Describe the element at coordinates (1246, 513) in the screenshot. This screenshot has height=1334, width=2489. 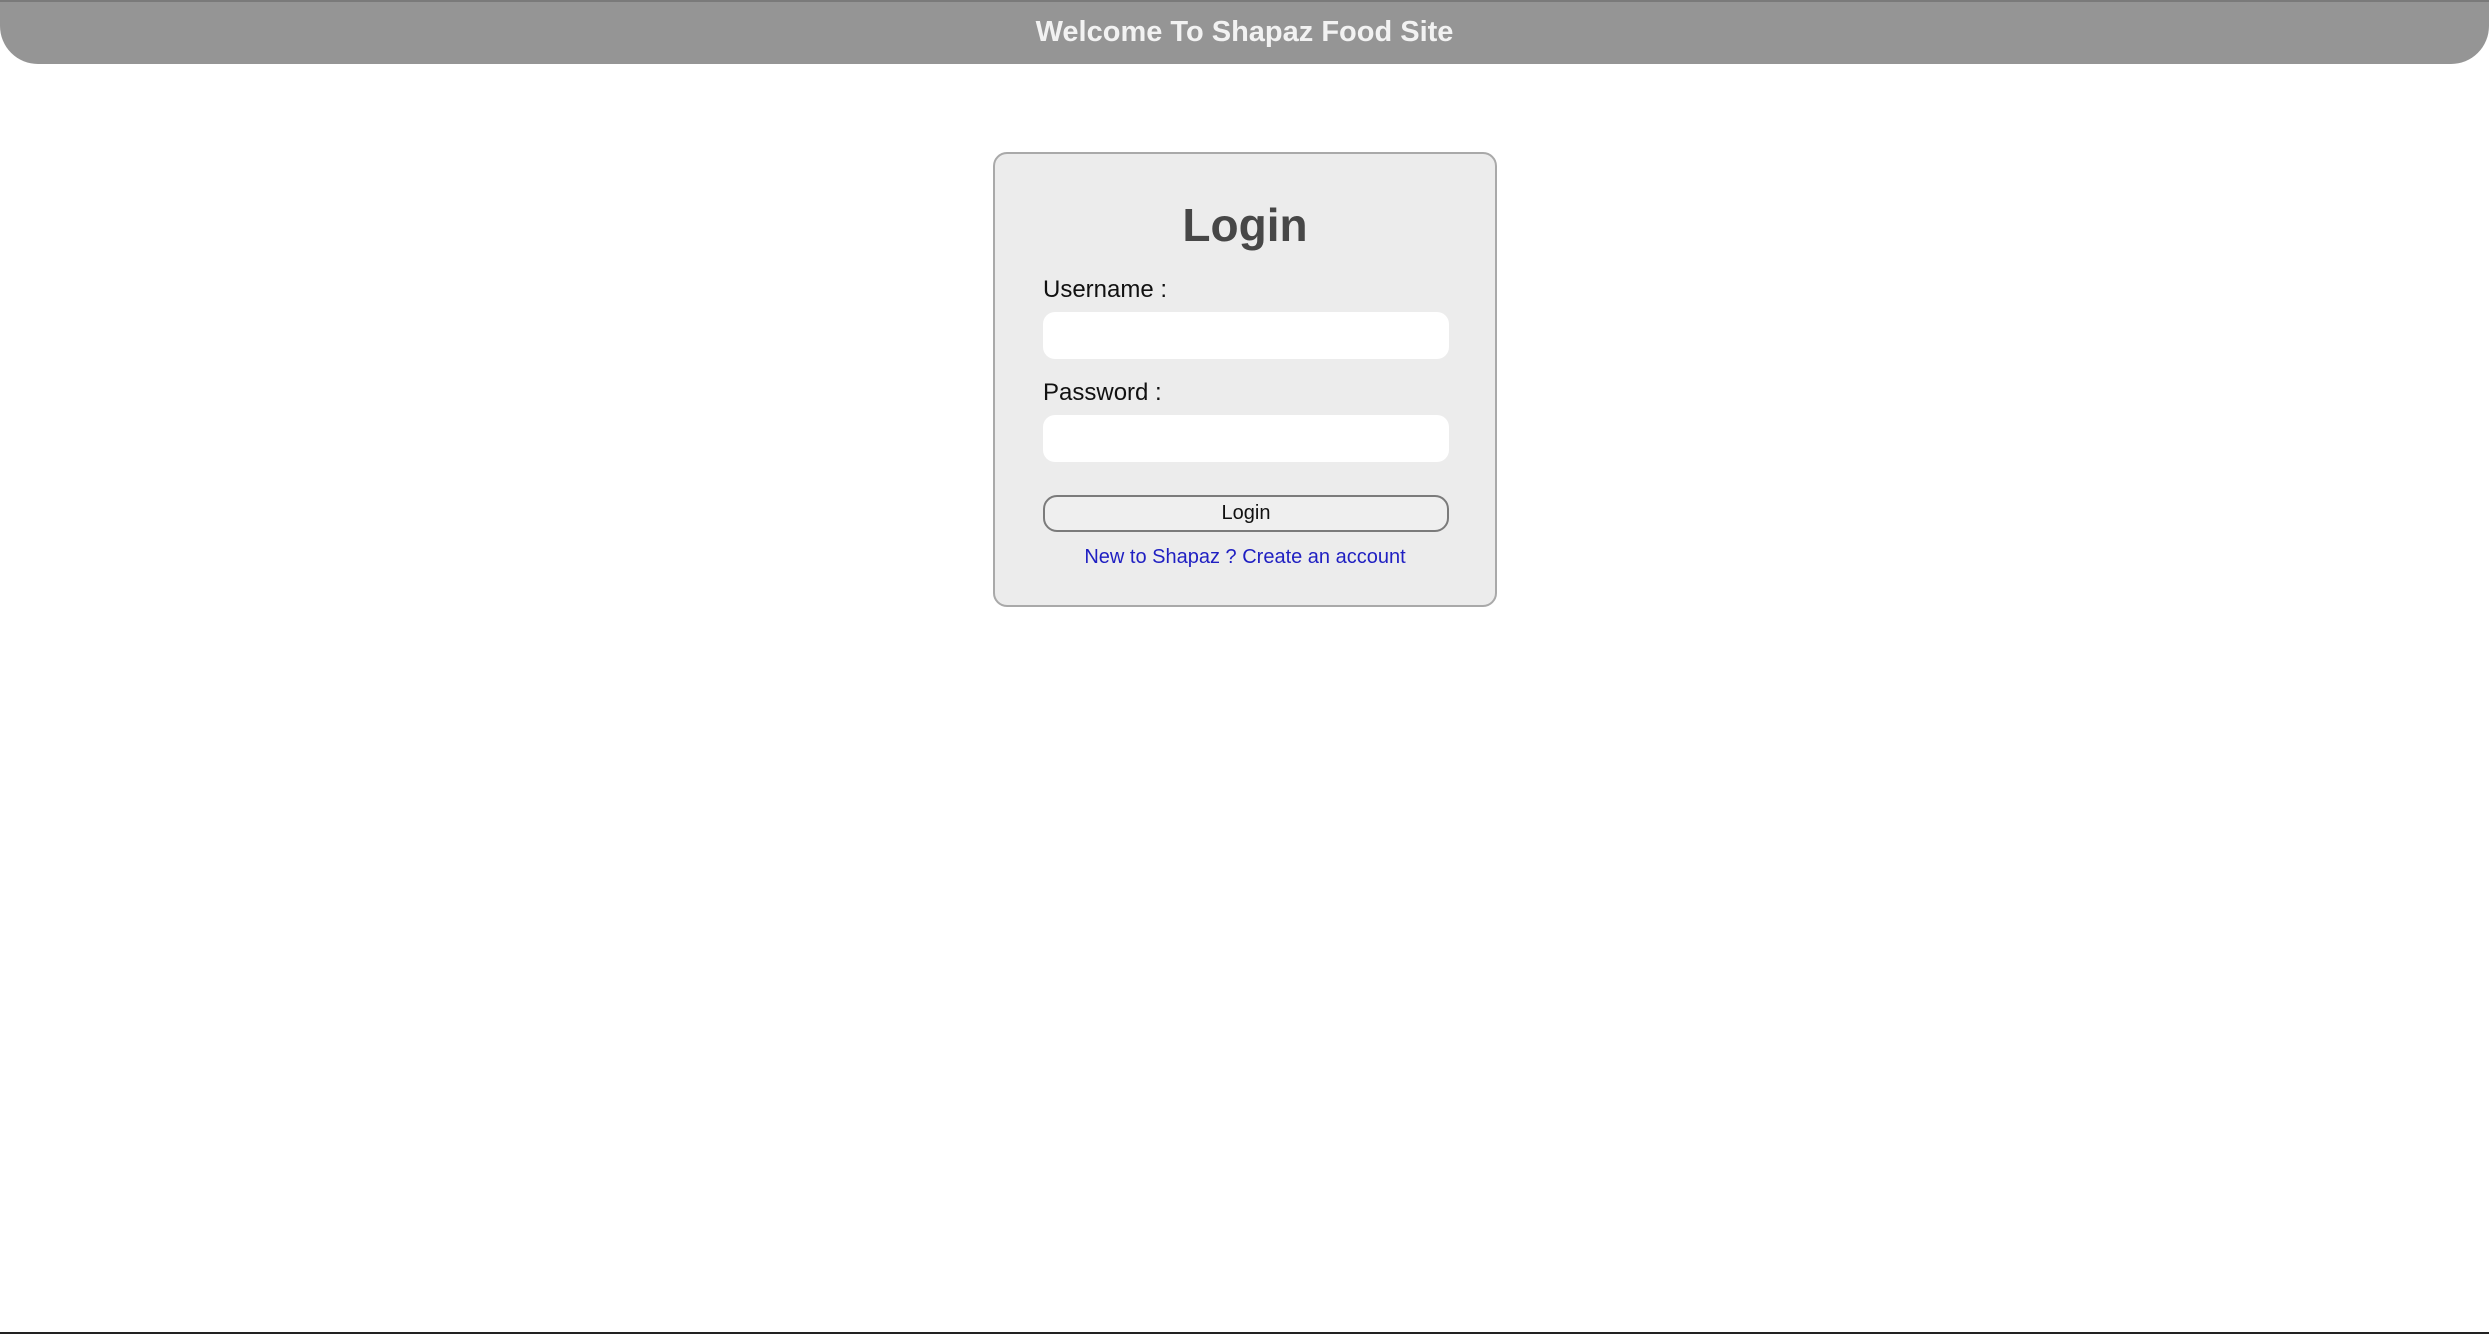
I see `login-button: Login` at that location.